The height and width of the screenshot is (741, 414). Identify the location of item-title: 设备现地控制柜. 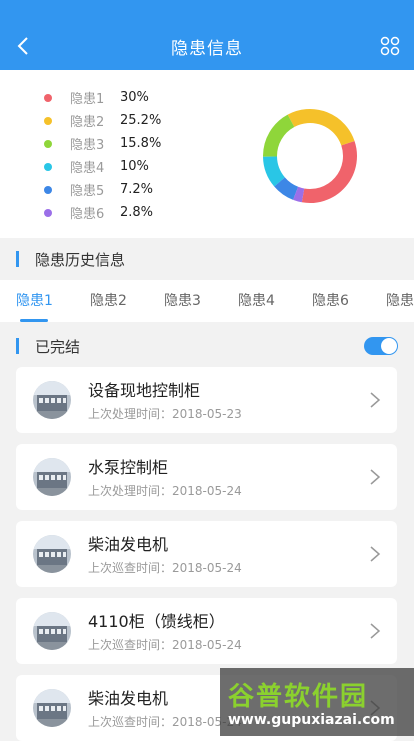
(144, 390).